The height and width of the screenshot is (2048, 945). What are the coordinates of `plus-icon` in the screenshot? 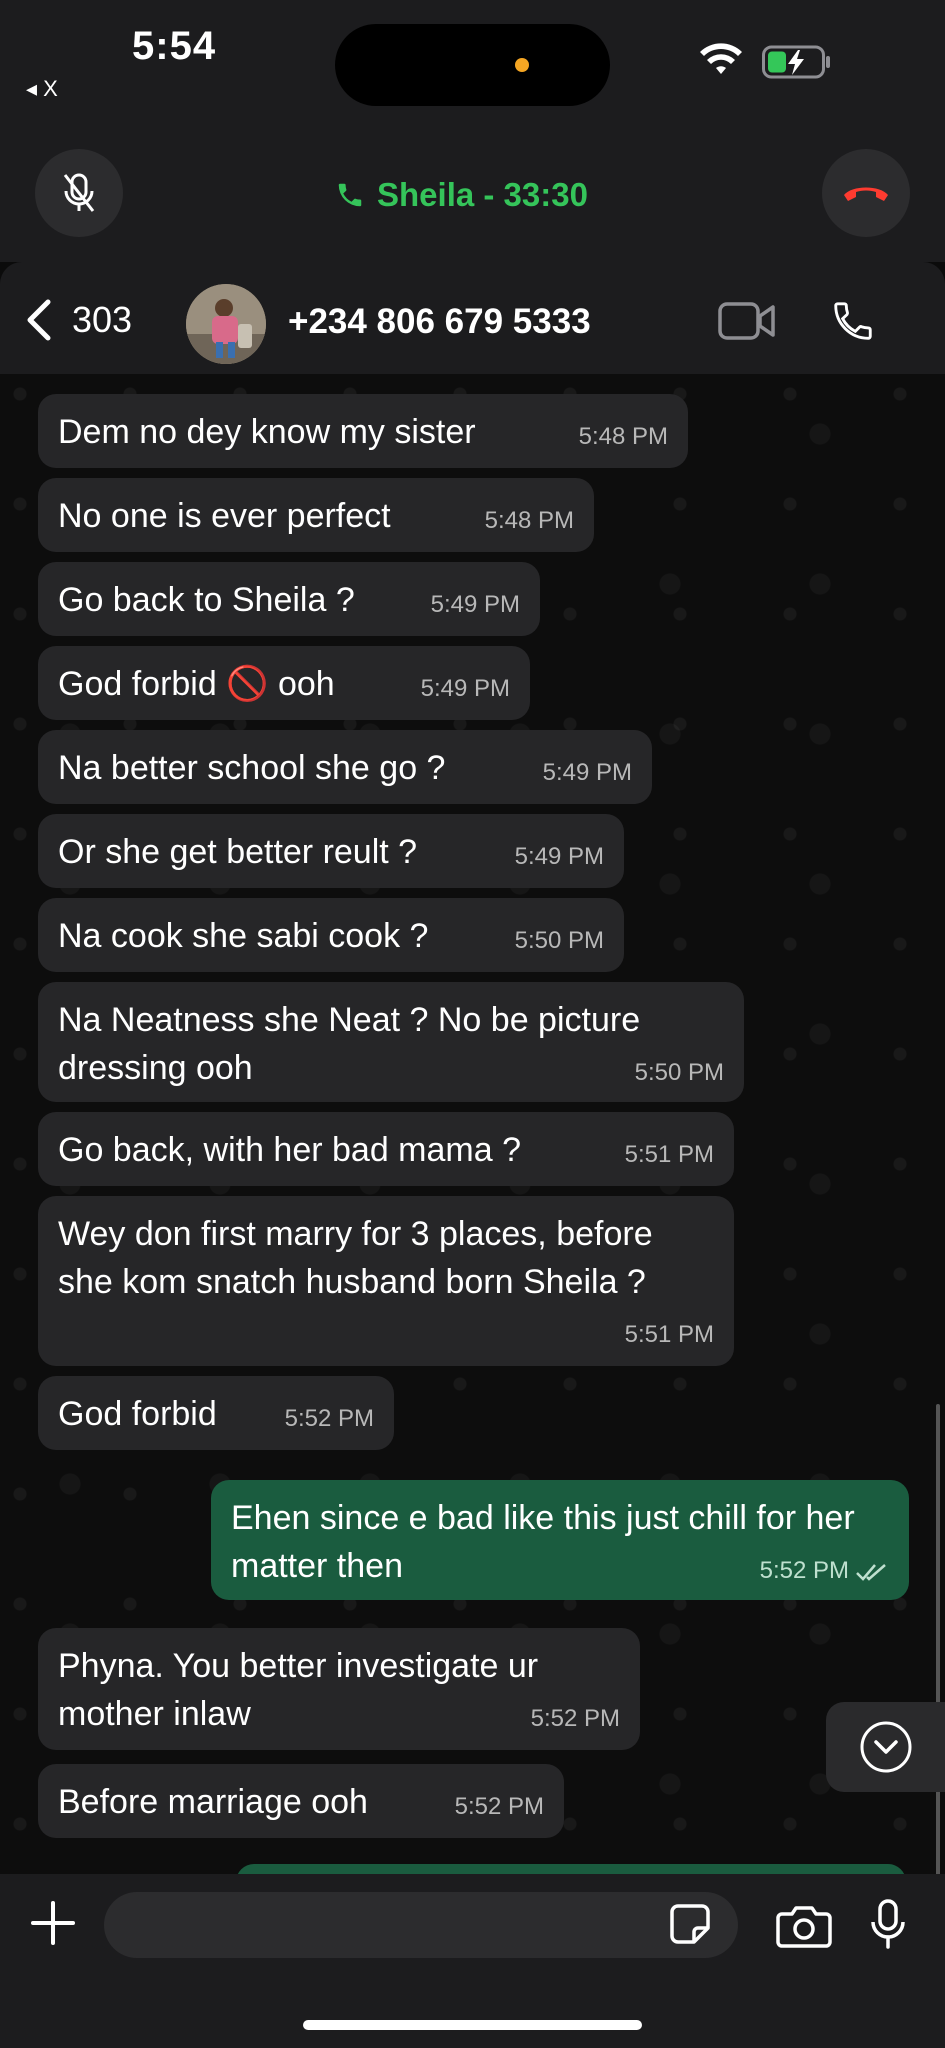 It's located at (53, 1923).